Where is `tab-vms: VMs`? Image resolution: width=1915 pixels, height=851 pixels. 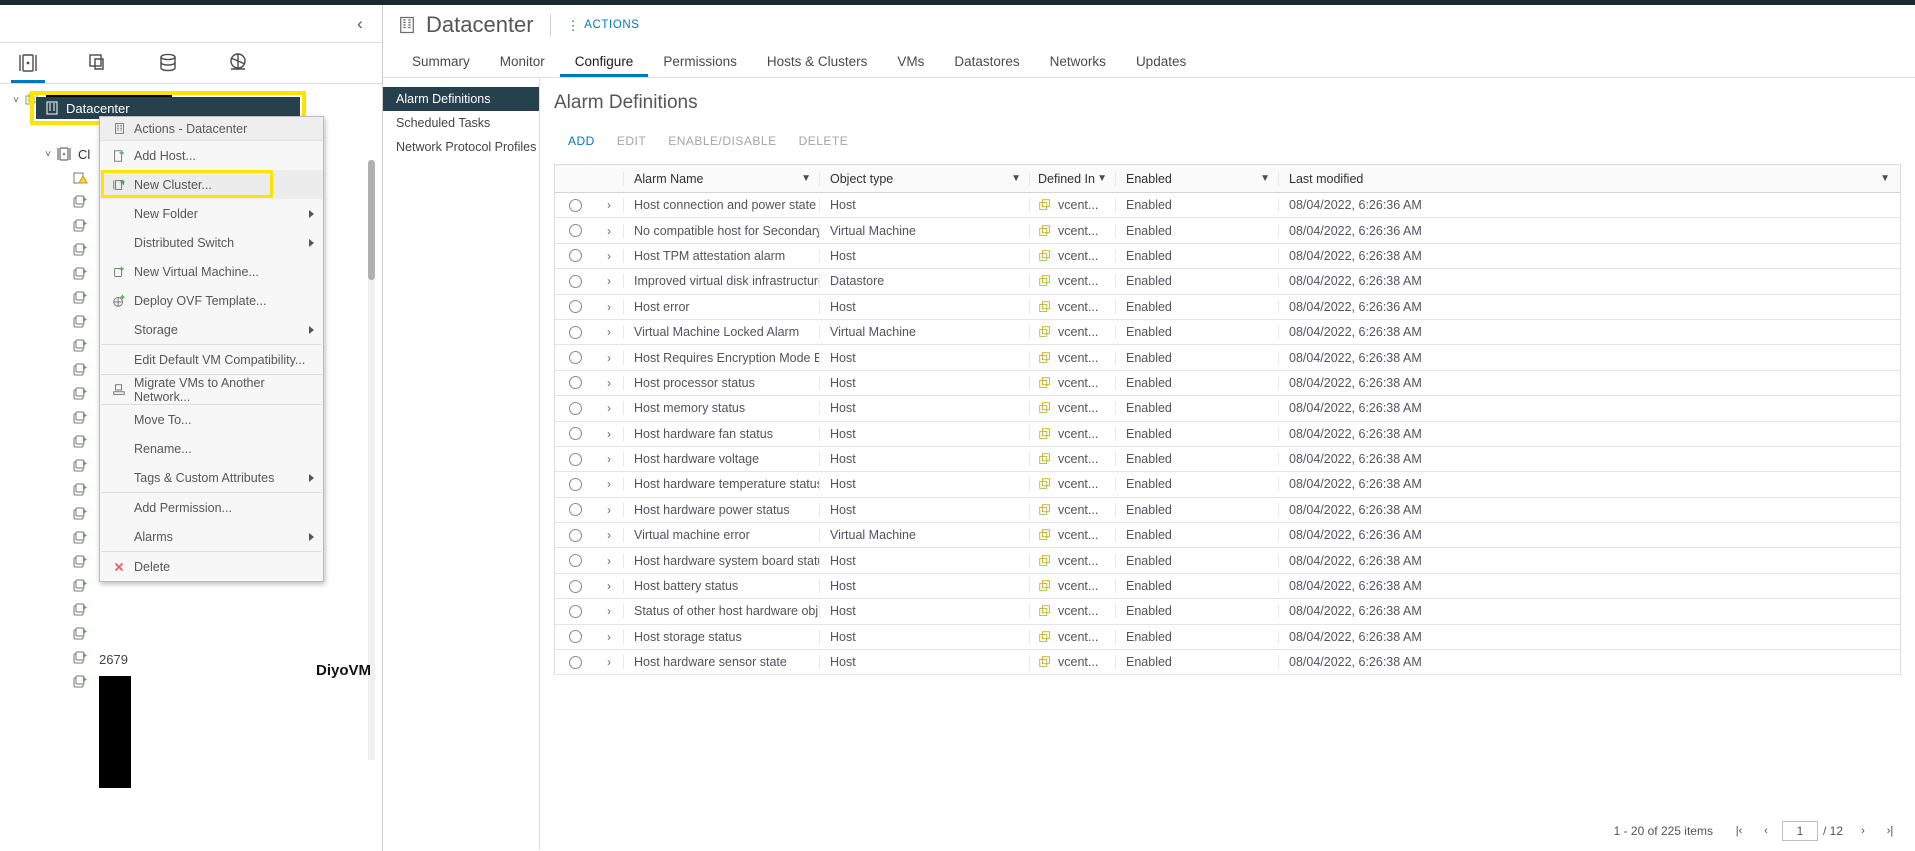 tab-vms: VMs is located at coordinates (910, 61).